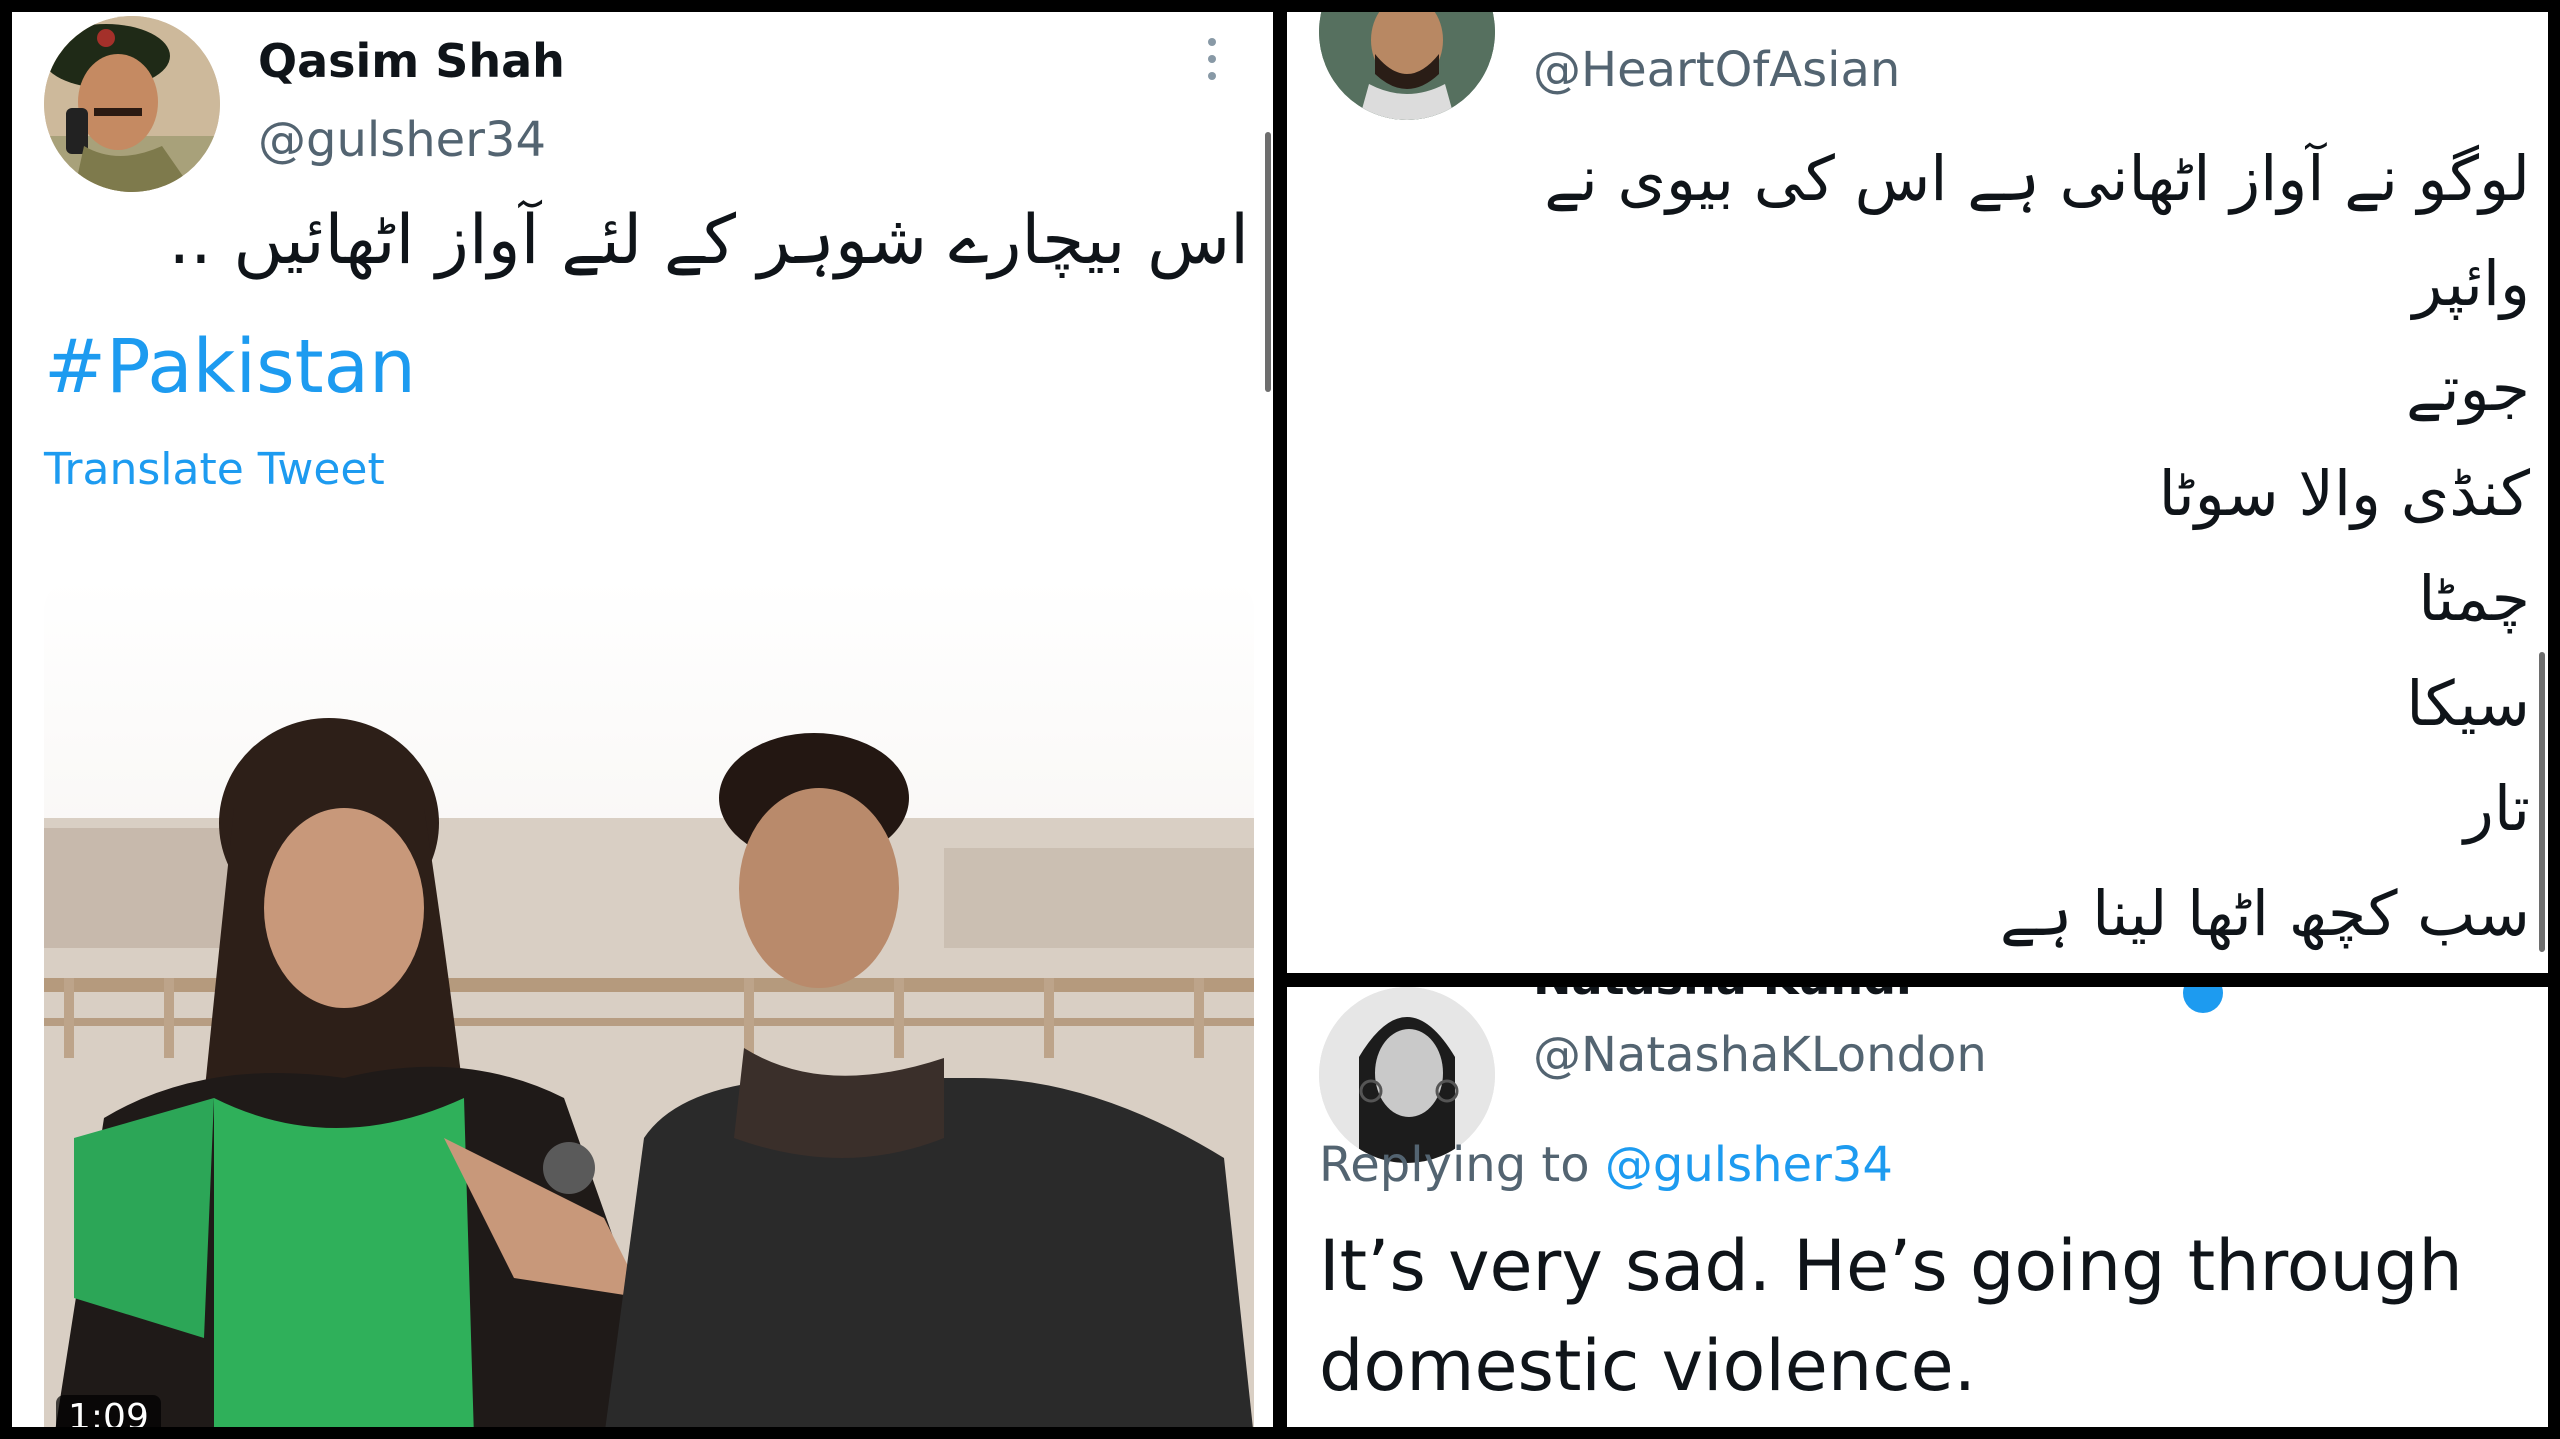 The image size is (2560, 1439). I want to click on author-handle: @HeartOfAsian, so click(1716, 70).